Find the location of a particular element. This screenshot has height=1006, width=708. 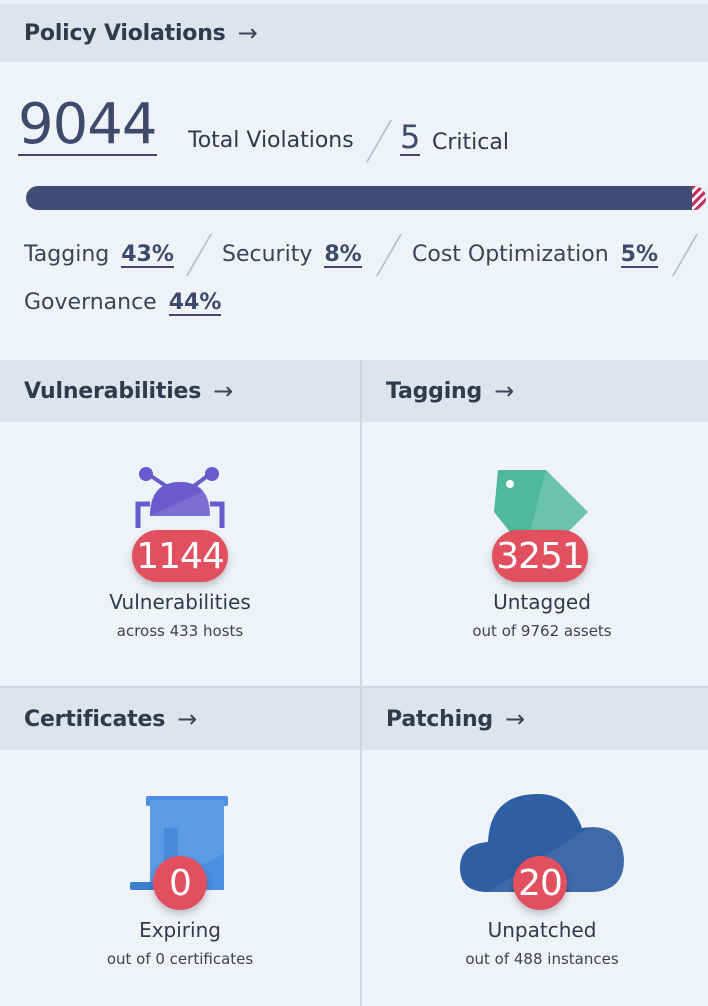

category-tagging-pct: 43% is located at coordinates (147, 256).